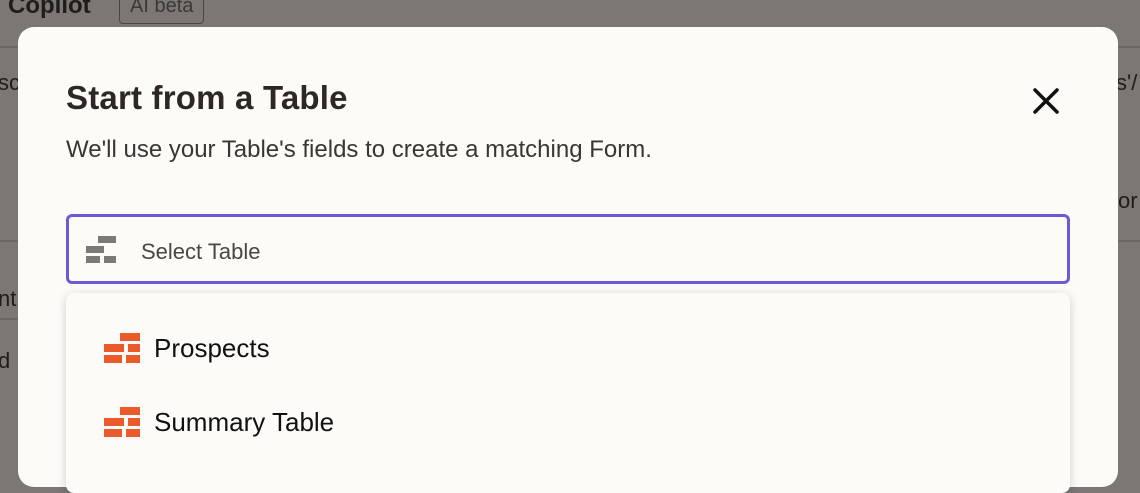 The height and width of the screenshot is (493, 1140). Describe the element at coordinates (162, 12) in the screenshot. I see `ai-beta-badge: AI beta` at that location.